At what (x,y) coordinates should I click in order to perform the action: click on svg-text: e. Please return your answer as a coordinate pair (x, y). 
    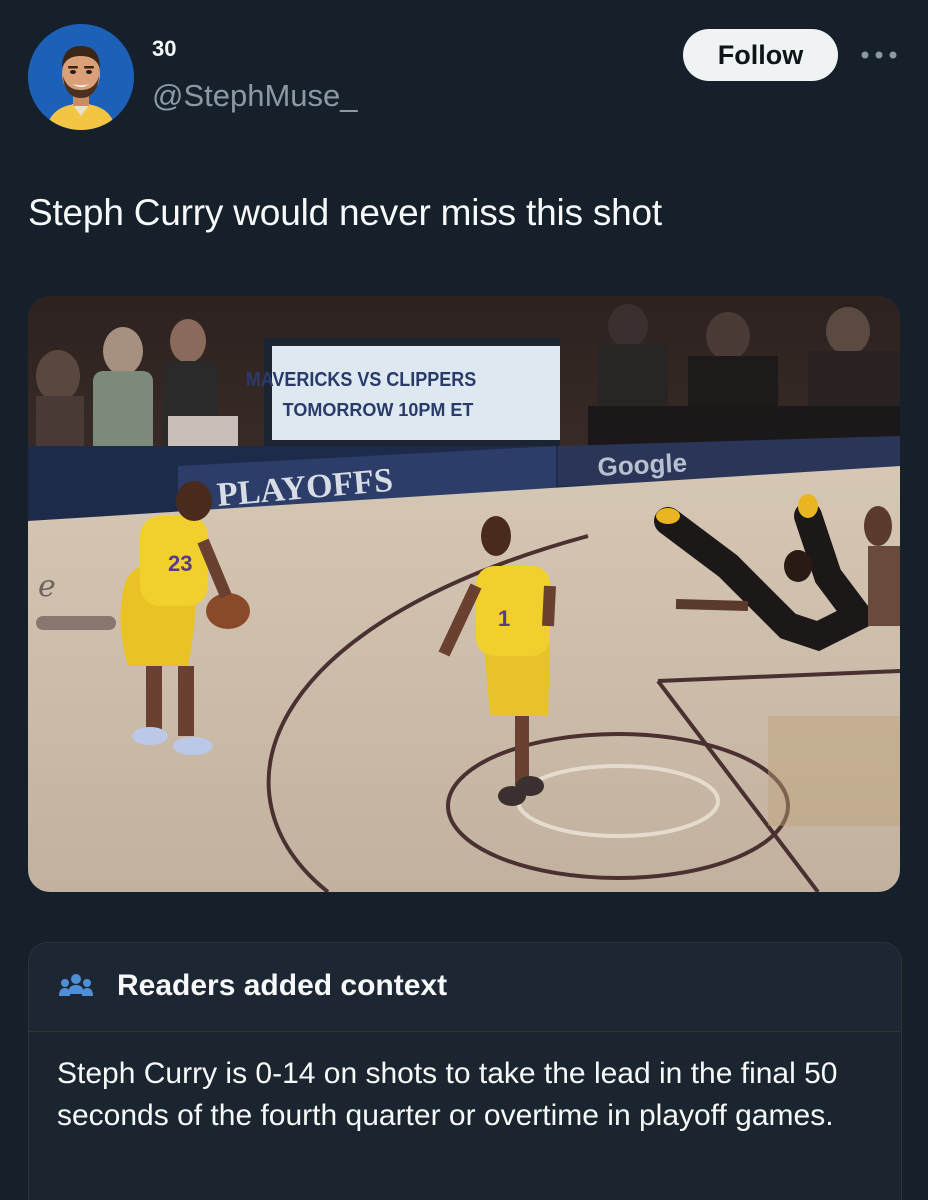
    Looking at the image, I should click on (47, 586).